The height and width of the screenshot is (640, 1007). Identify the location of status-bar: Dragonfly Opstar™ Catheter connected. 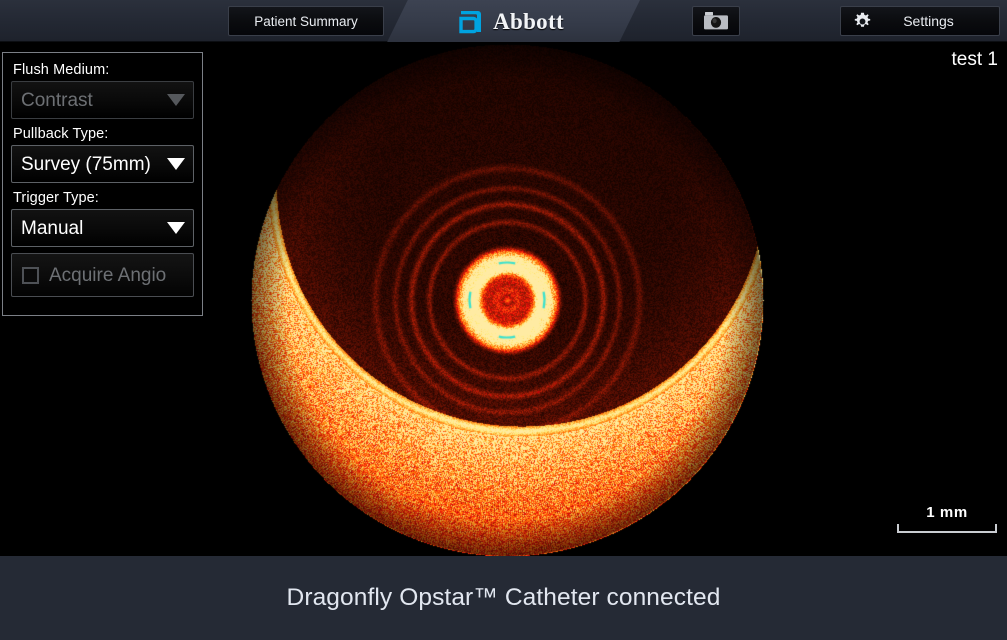
(503, 598).